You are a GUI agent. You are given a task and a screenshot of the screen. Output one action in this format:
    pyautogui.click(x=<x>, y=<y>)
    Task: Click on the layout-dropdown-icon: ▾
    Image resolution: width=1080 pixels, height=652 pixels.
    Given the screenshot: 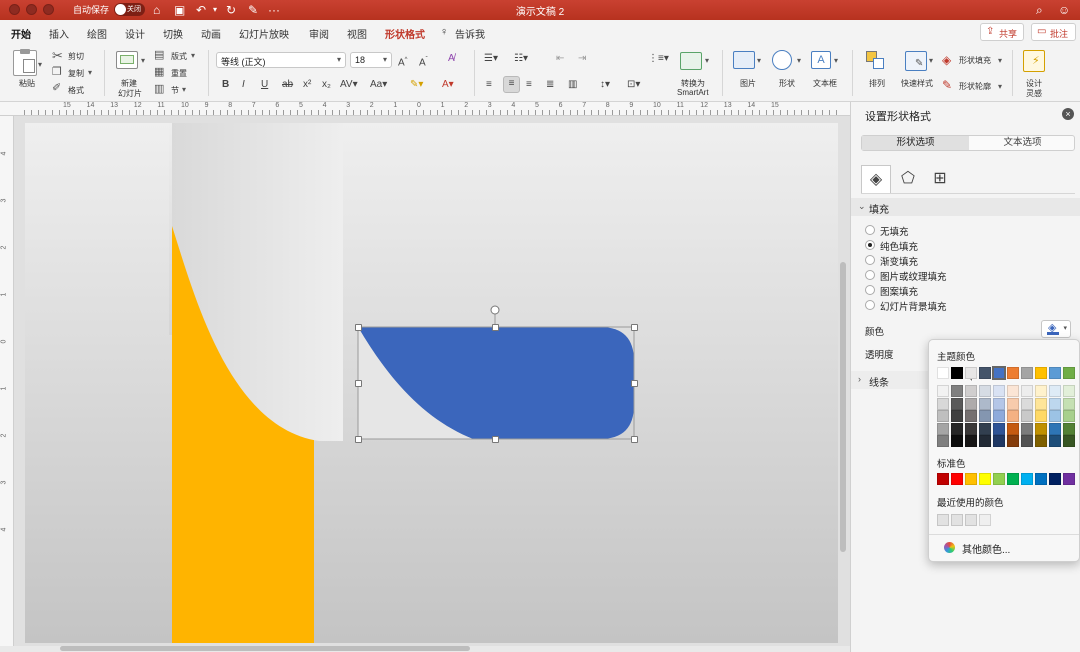 What is the action you would take?
    pyautogui.click(x=193, y=56)
    